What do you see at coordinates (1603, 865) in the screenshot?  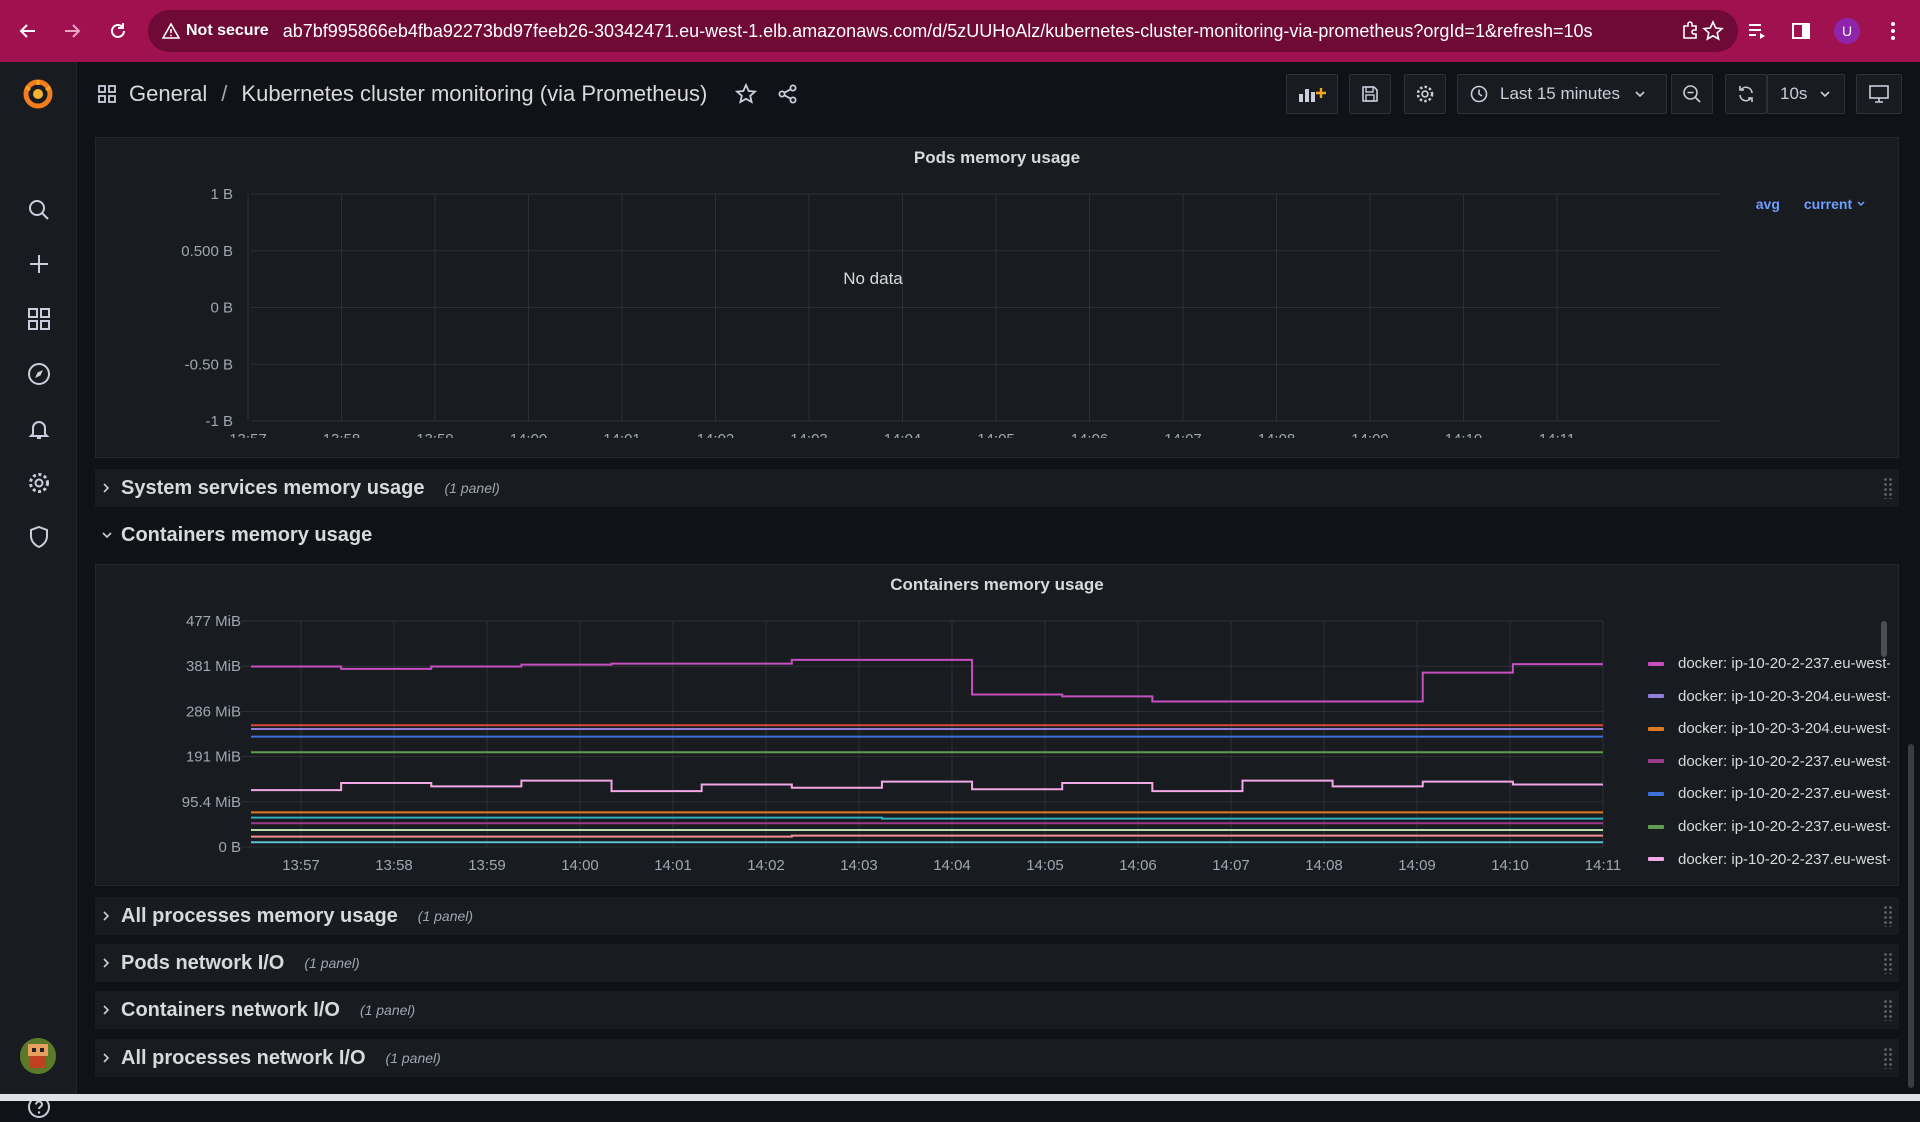 I see `x-tick-label: 14:11` at bounding box center [1603, 865].